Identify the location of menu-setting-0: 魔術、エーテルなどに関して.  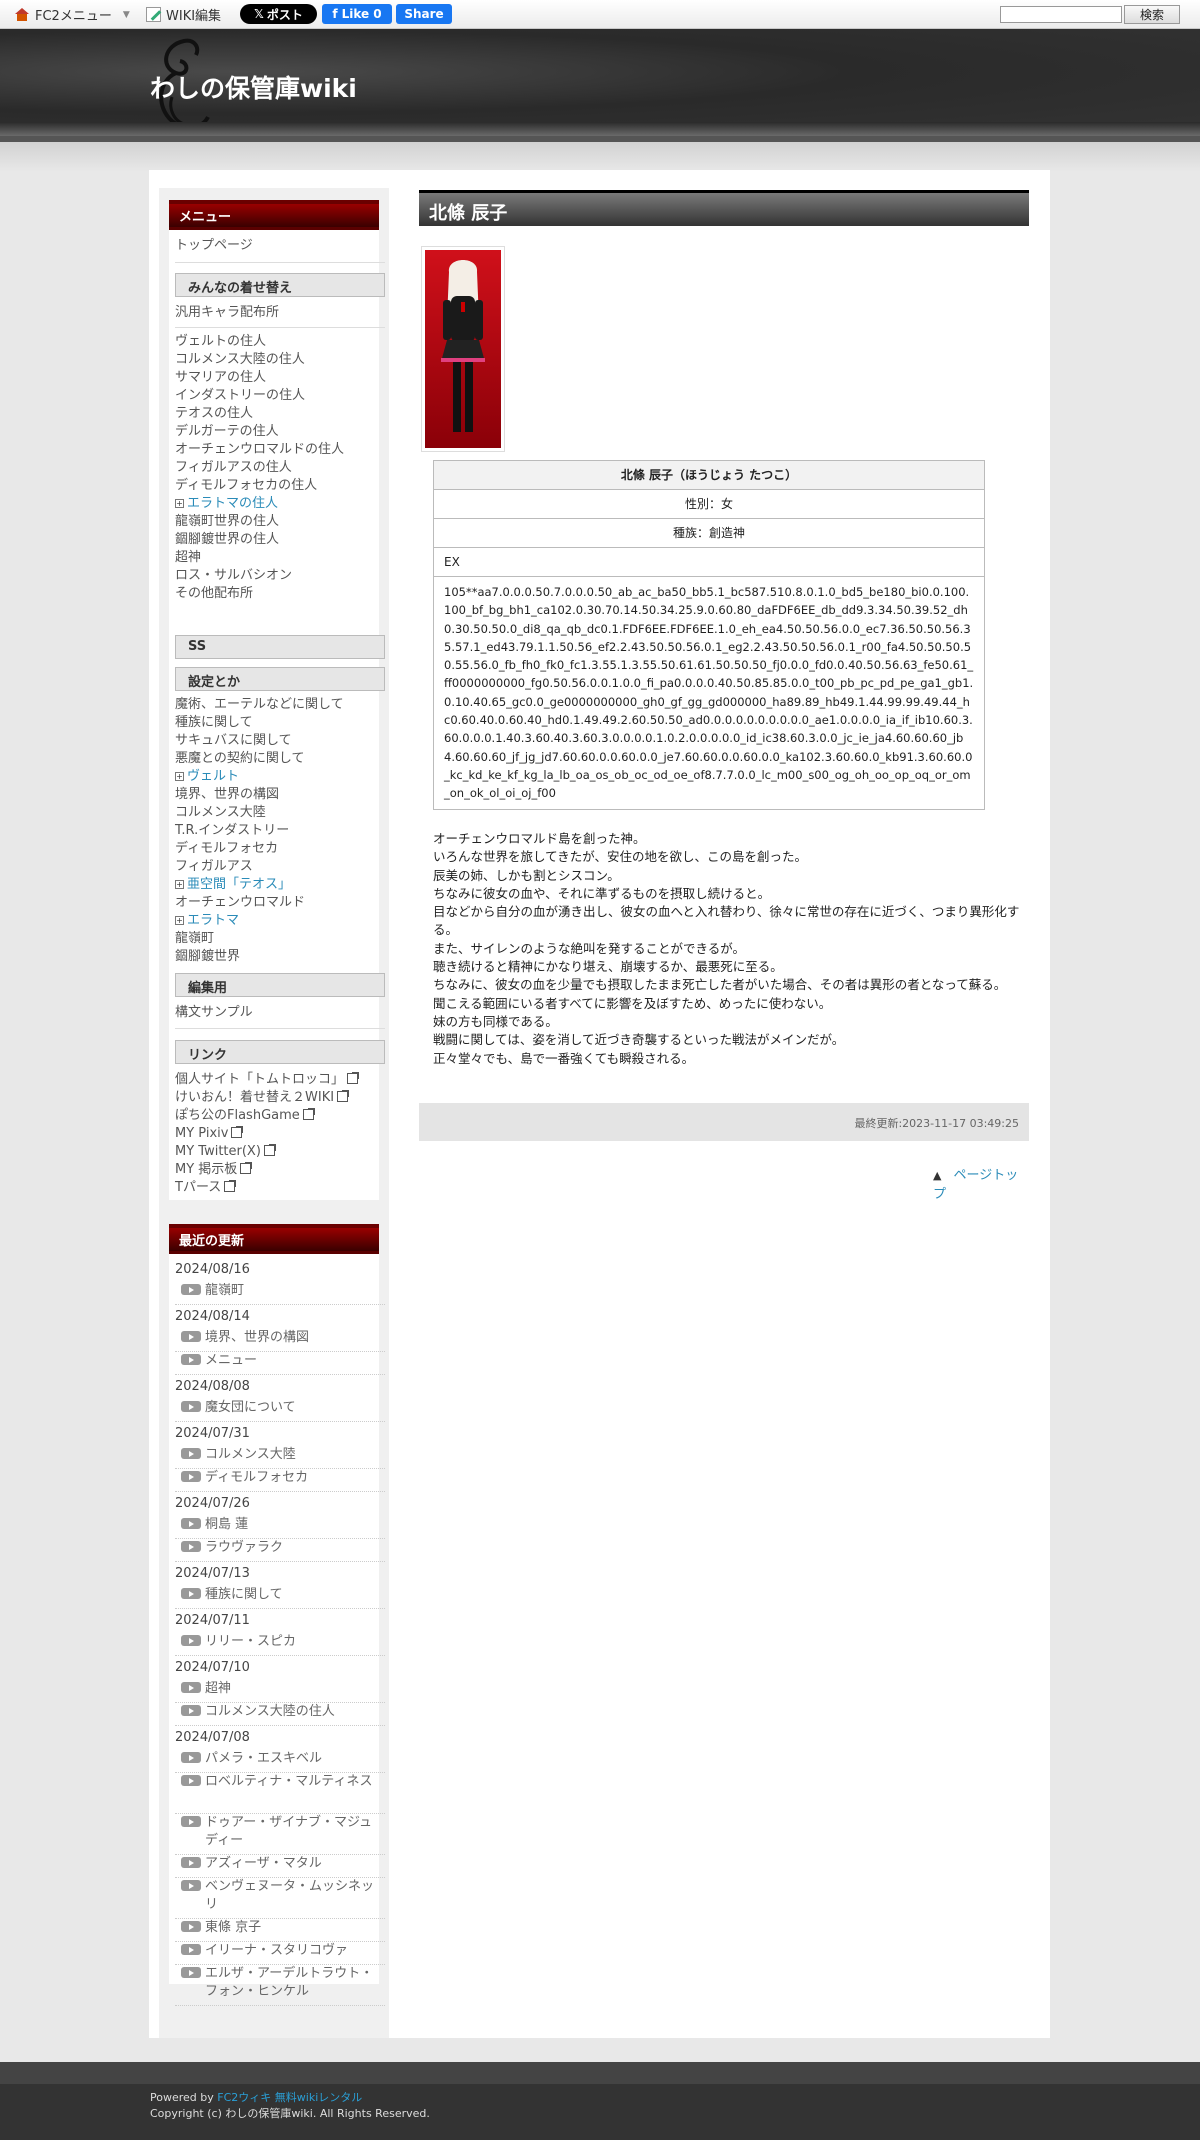
(259, 705).